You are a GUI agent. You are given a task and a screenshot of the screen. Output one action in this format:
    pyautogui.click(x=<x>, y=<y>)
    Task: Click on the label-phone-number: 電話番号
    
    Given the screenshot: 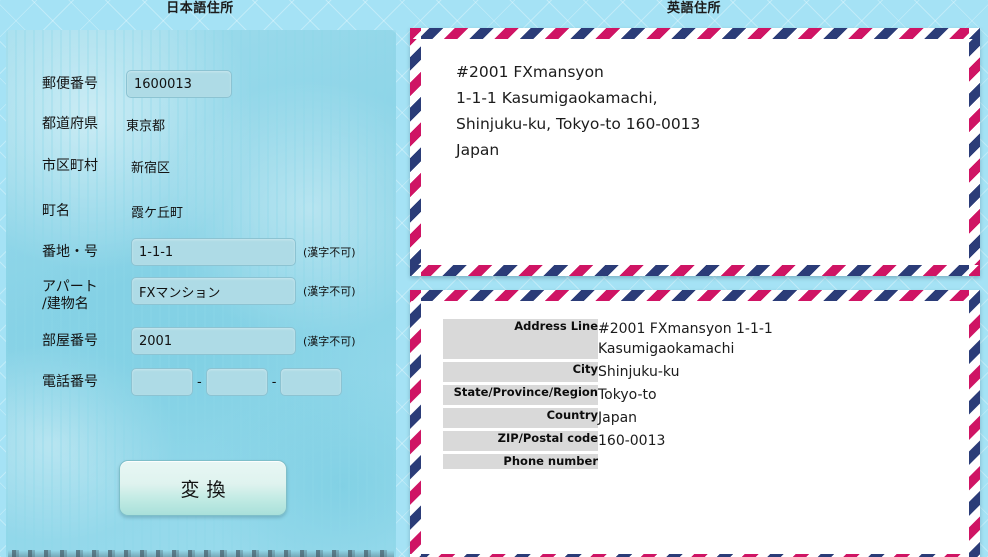 What is the action you would take?
    pyautogui.click(x=70, y=381)
    